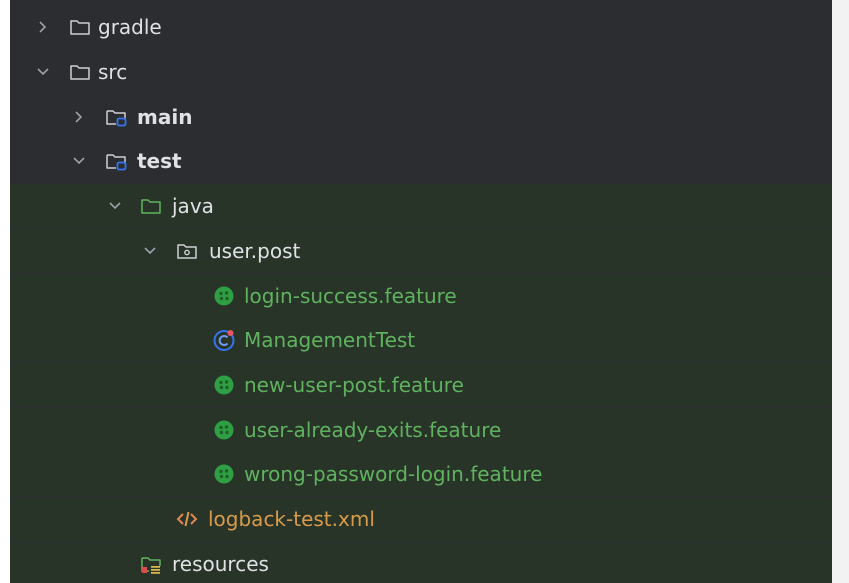  What do you see at coordinates (291, 519) in the screenshot?
I see `tree-node-label: logback-test.xml` at bounding box center [291, 519].